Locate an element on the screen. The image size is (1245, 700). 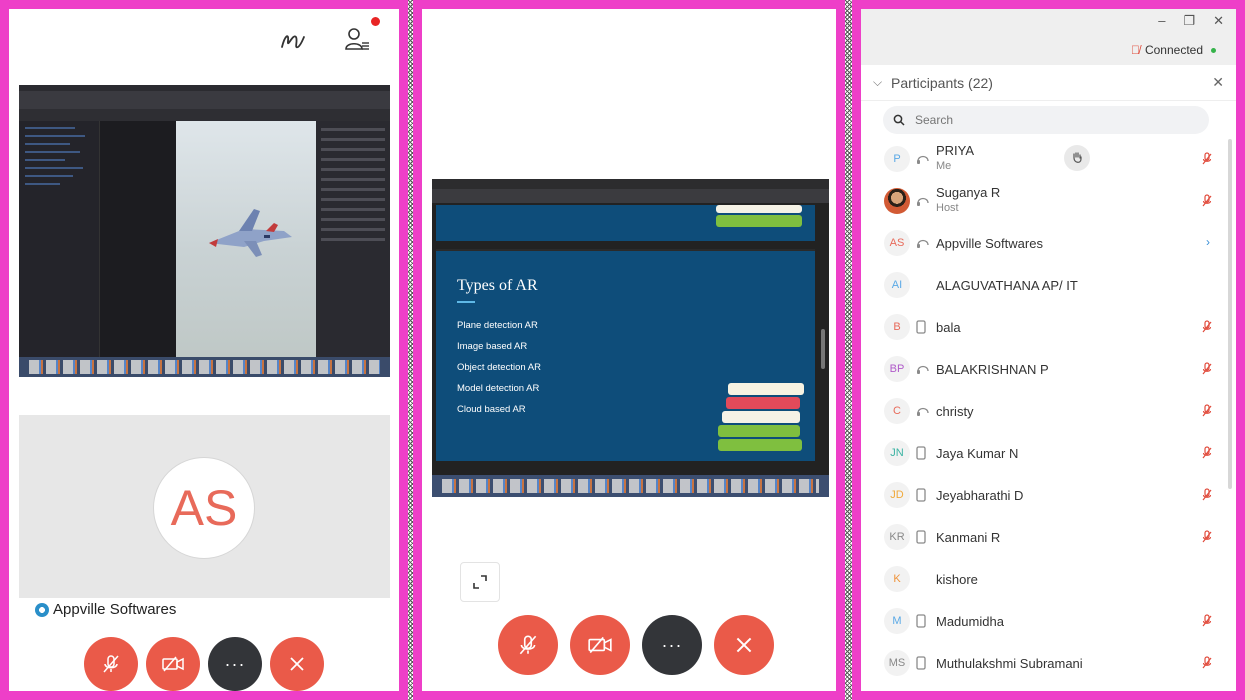
raise-hand-icon is located at coordinates (1077, 158).